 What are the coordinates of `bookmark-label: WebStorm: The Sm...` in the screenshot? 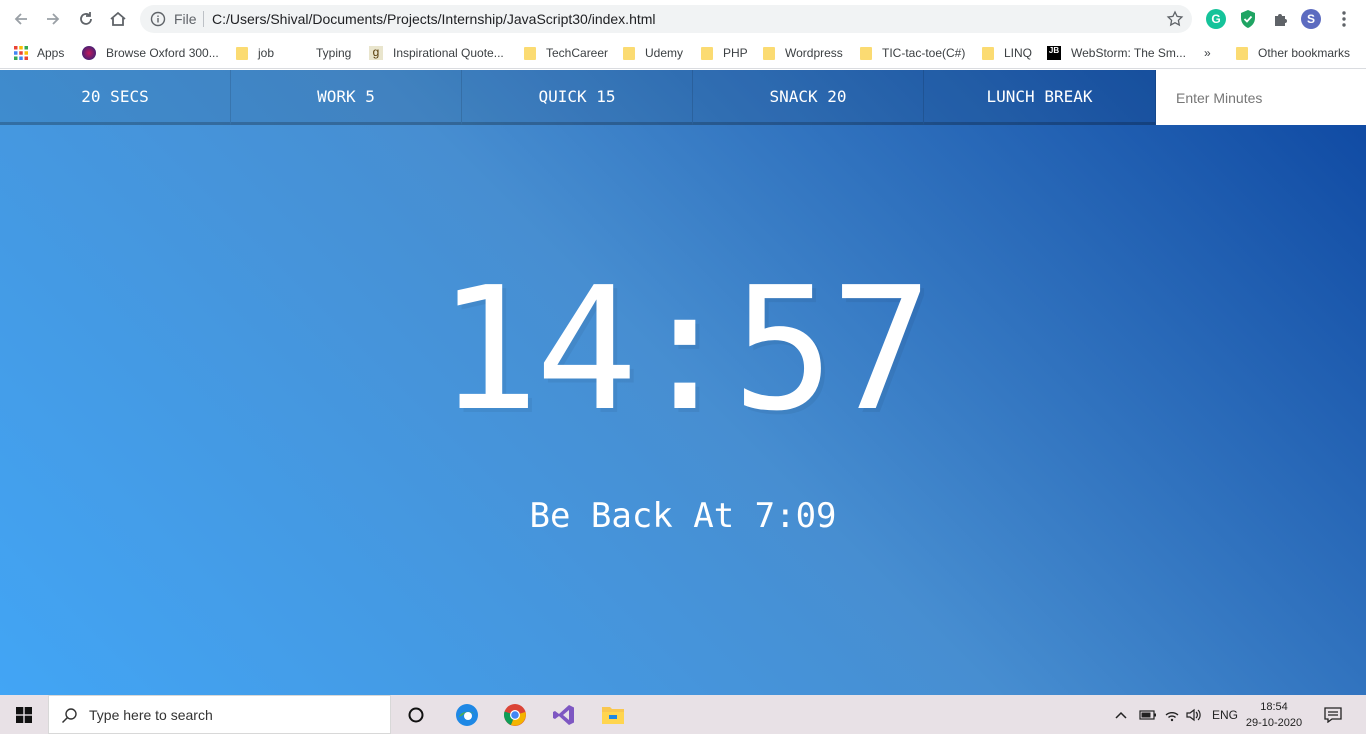 It's located at (1128, 53).